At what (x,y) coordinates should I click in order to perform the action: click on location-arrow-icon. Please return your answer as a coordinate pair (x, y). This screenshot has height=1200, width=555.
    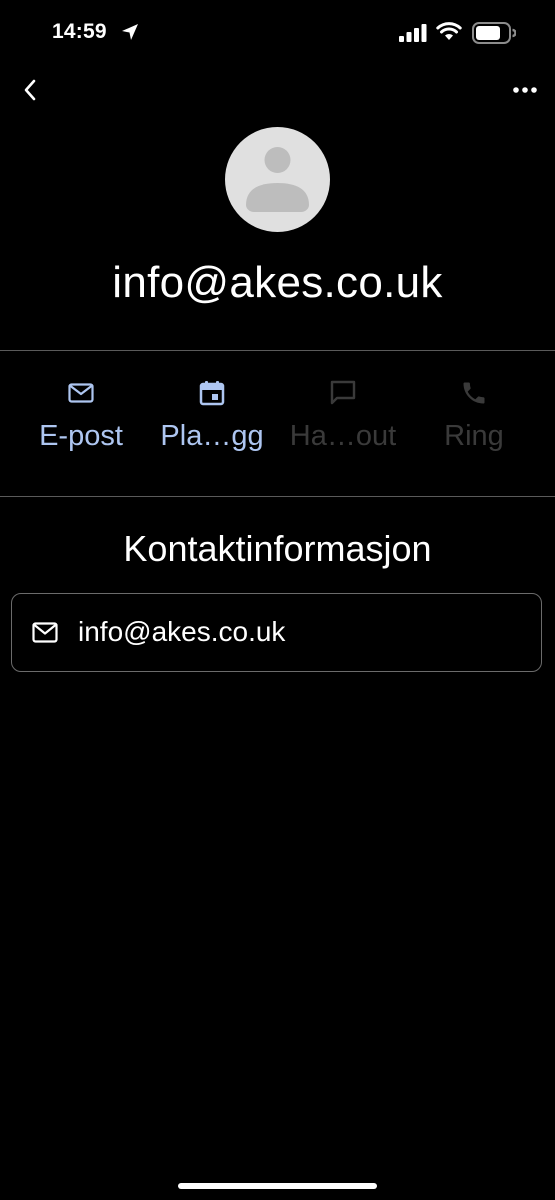
    Looking at the image, I should click on (130, 32).